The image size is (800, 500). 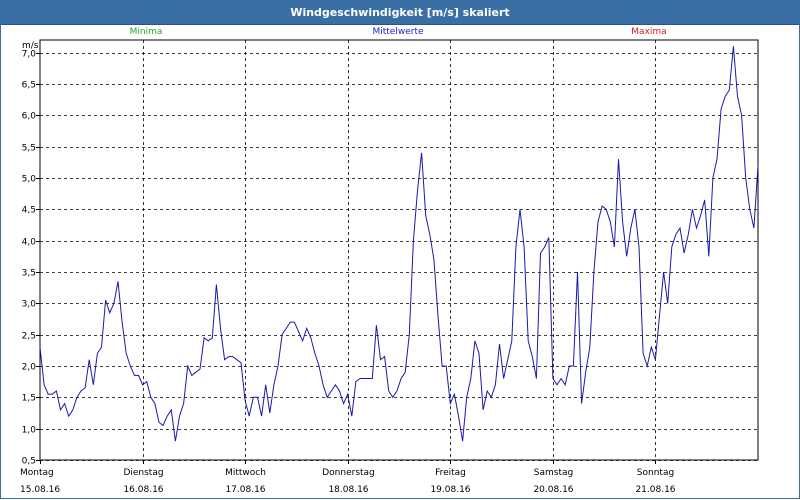 What do you see at coordinates (29, 211) in the screenshot?
I see `y-tick-label: 4,5` at bounding box center [29, 211].